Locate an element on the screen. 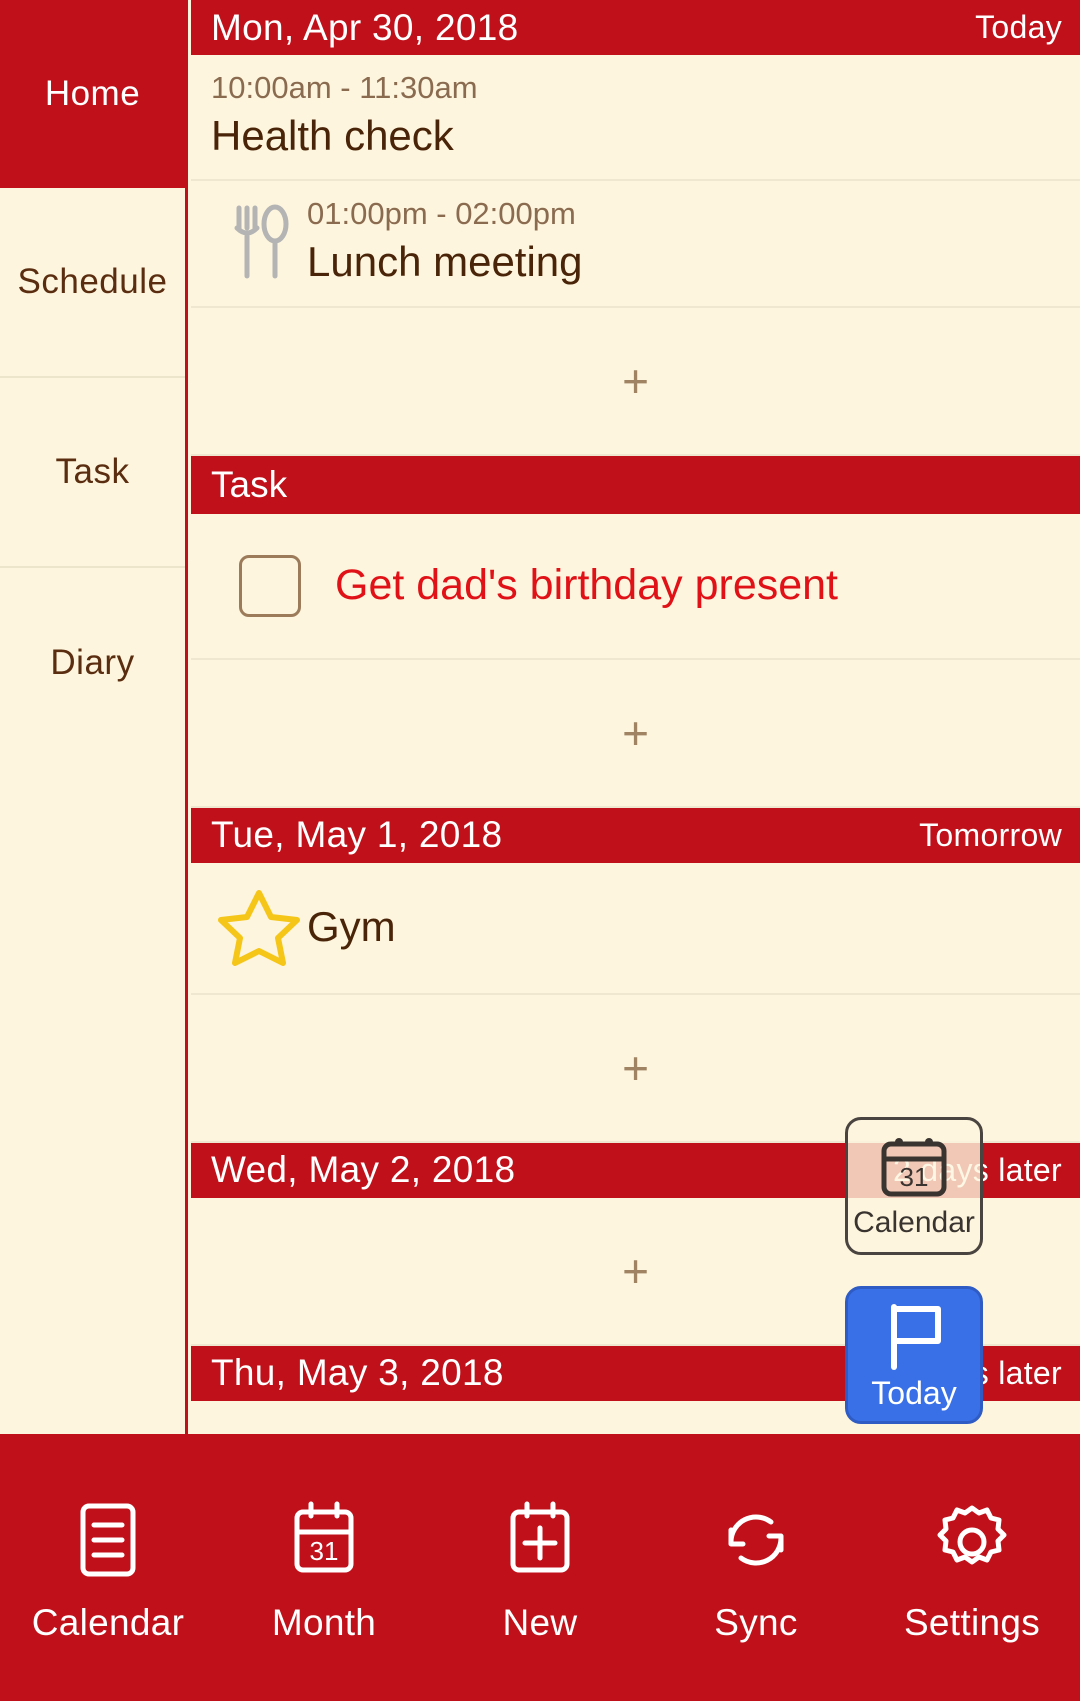 This screenshot has width=1080, height=1701. nav-item-settings: Settings is located at coordinates (972, 1567).